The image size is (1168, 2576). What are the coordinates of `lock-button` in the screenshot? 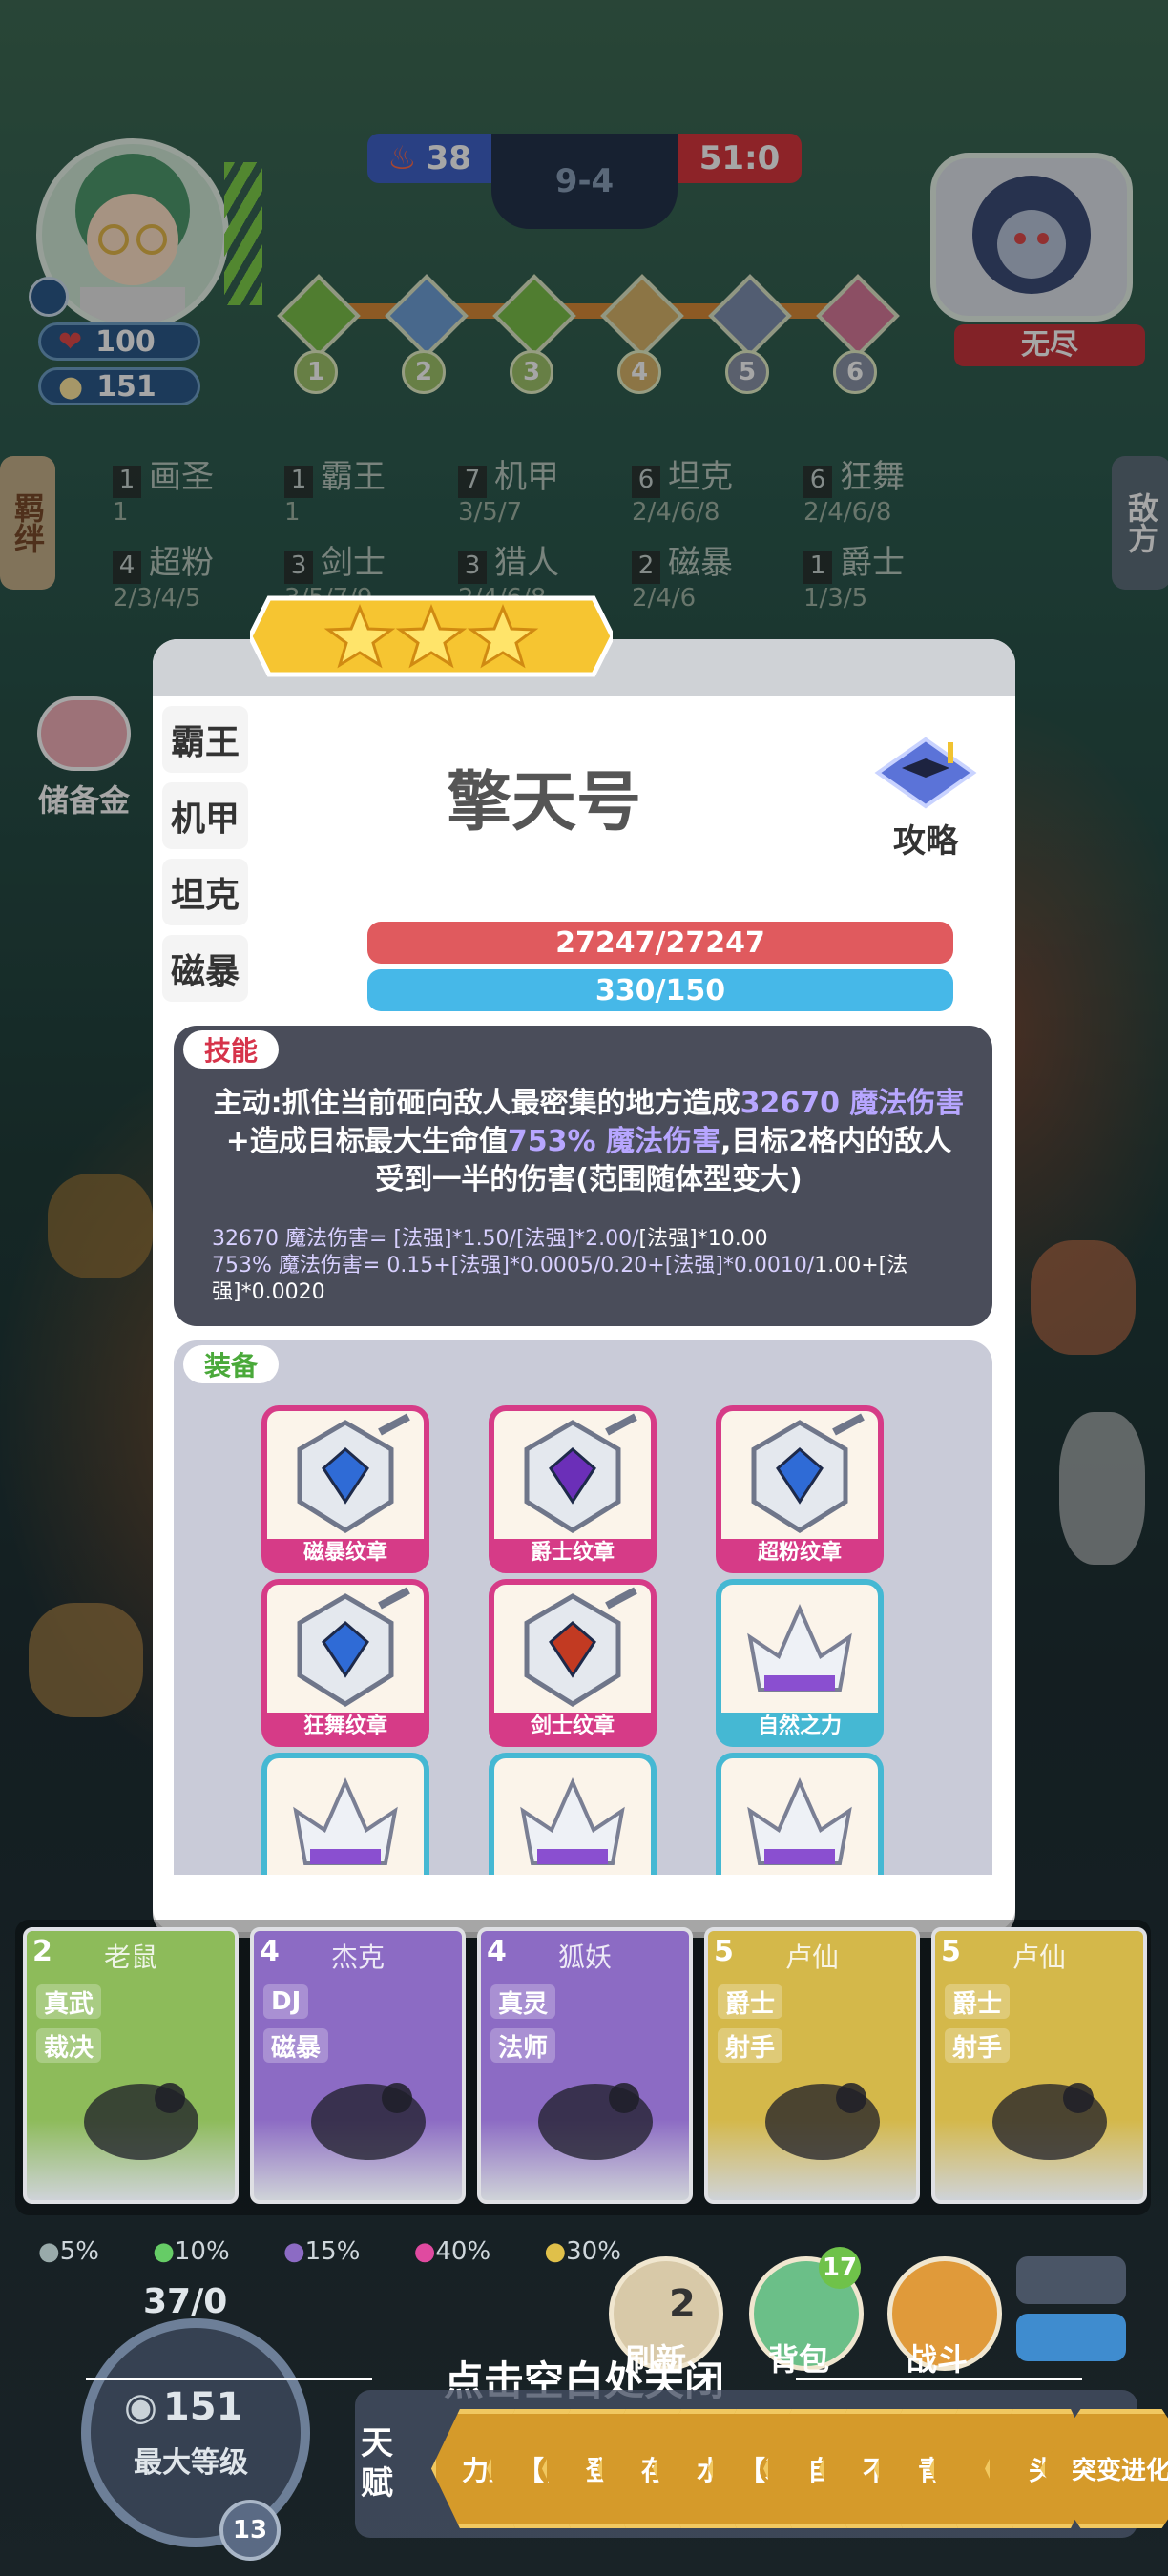 It's located at (1071, 2280).